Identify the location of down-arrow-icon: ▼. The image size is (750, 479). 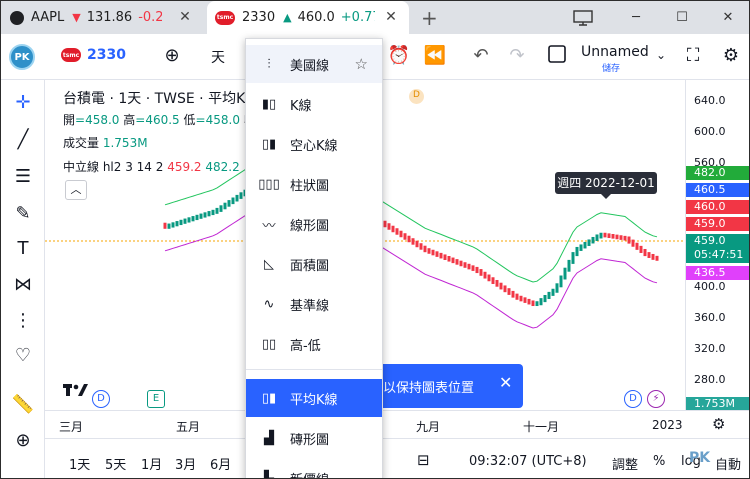
(76, 17).